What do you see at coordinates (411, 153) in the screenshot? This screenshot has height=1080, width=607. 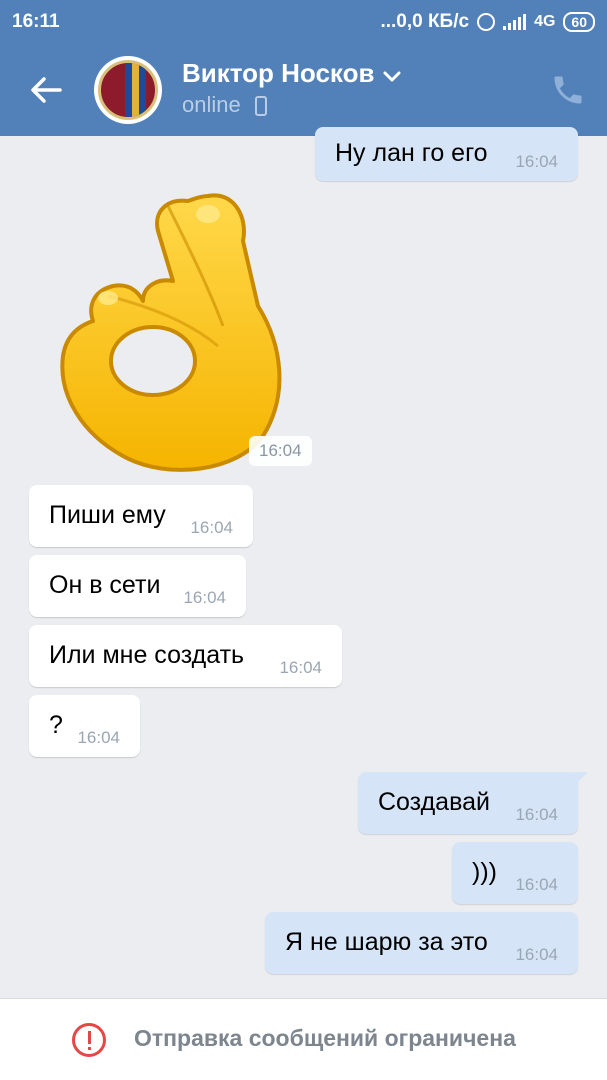 I see `message-text: Ну лан го его` at bounding box center [411, 153].